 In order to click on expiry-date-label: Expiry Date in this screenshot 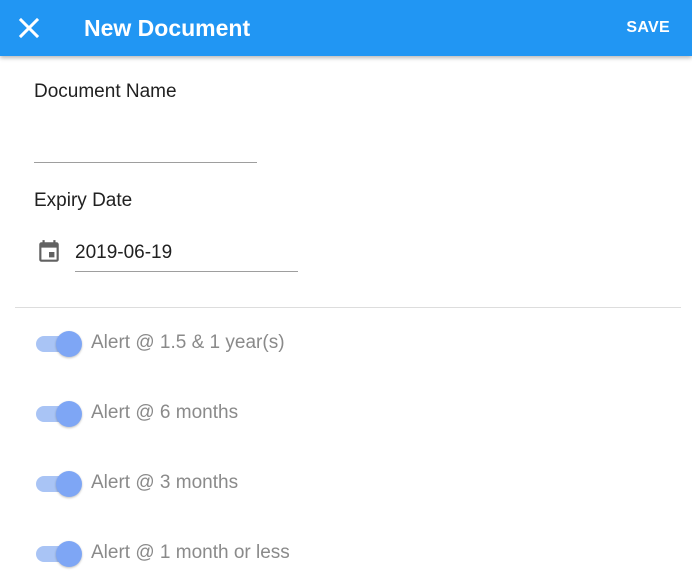, I will do `click(83, 200)`.